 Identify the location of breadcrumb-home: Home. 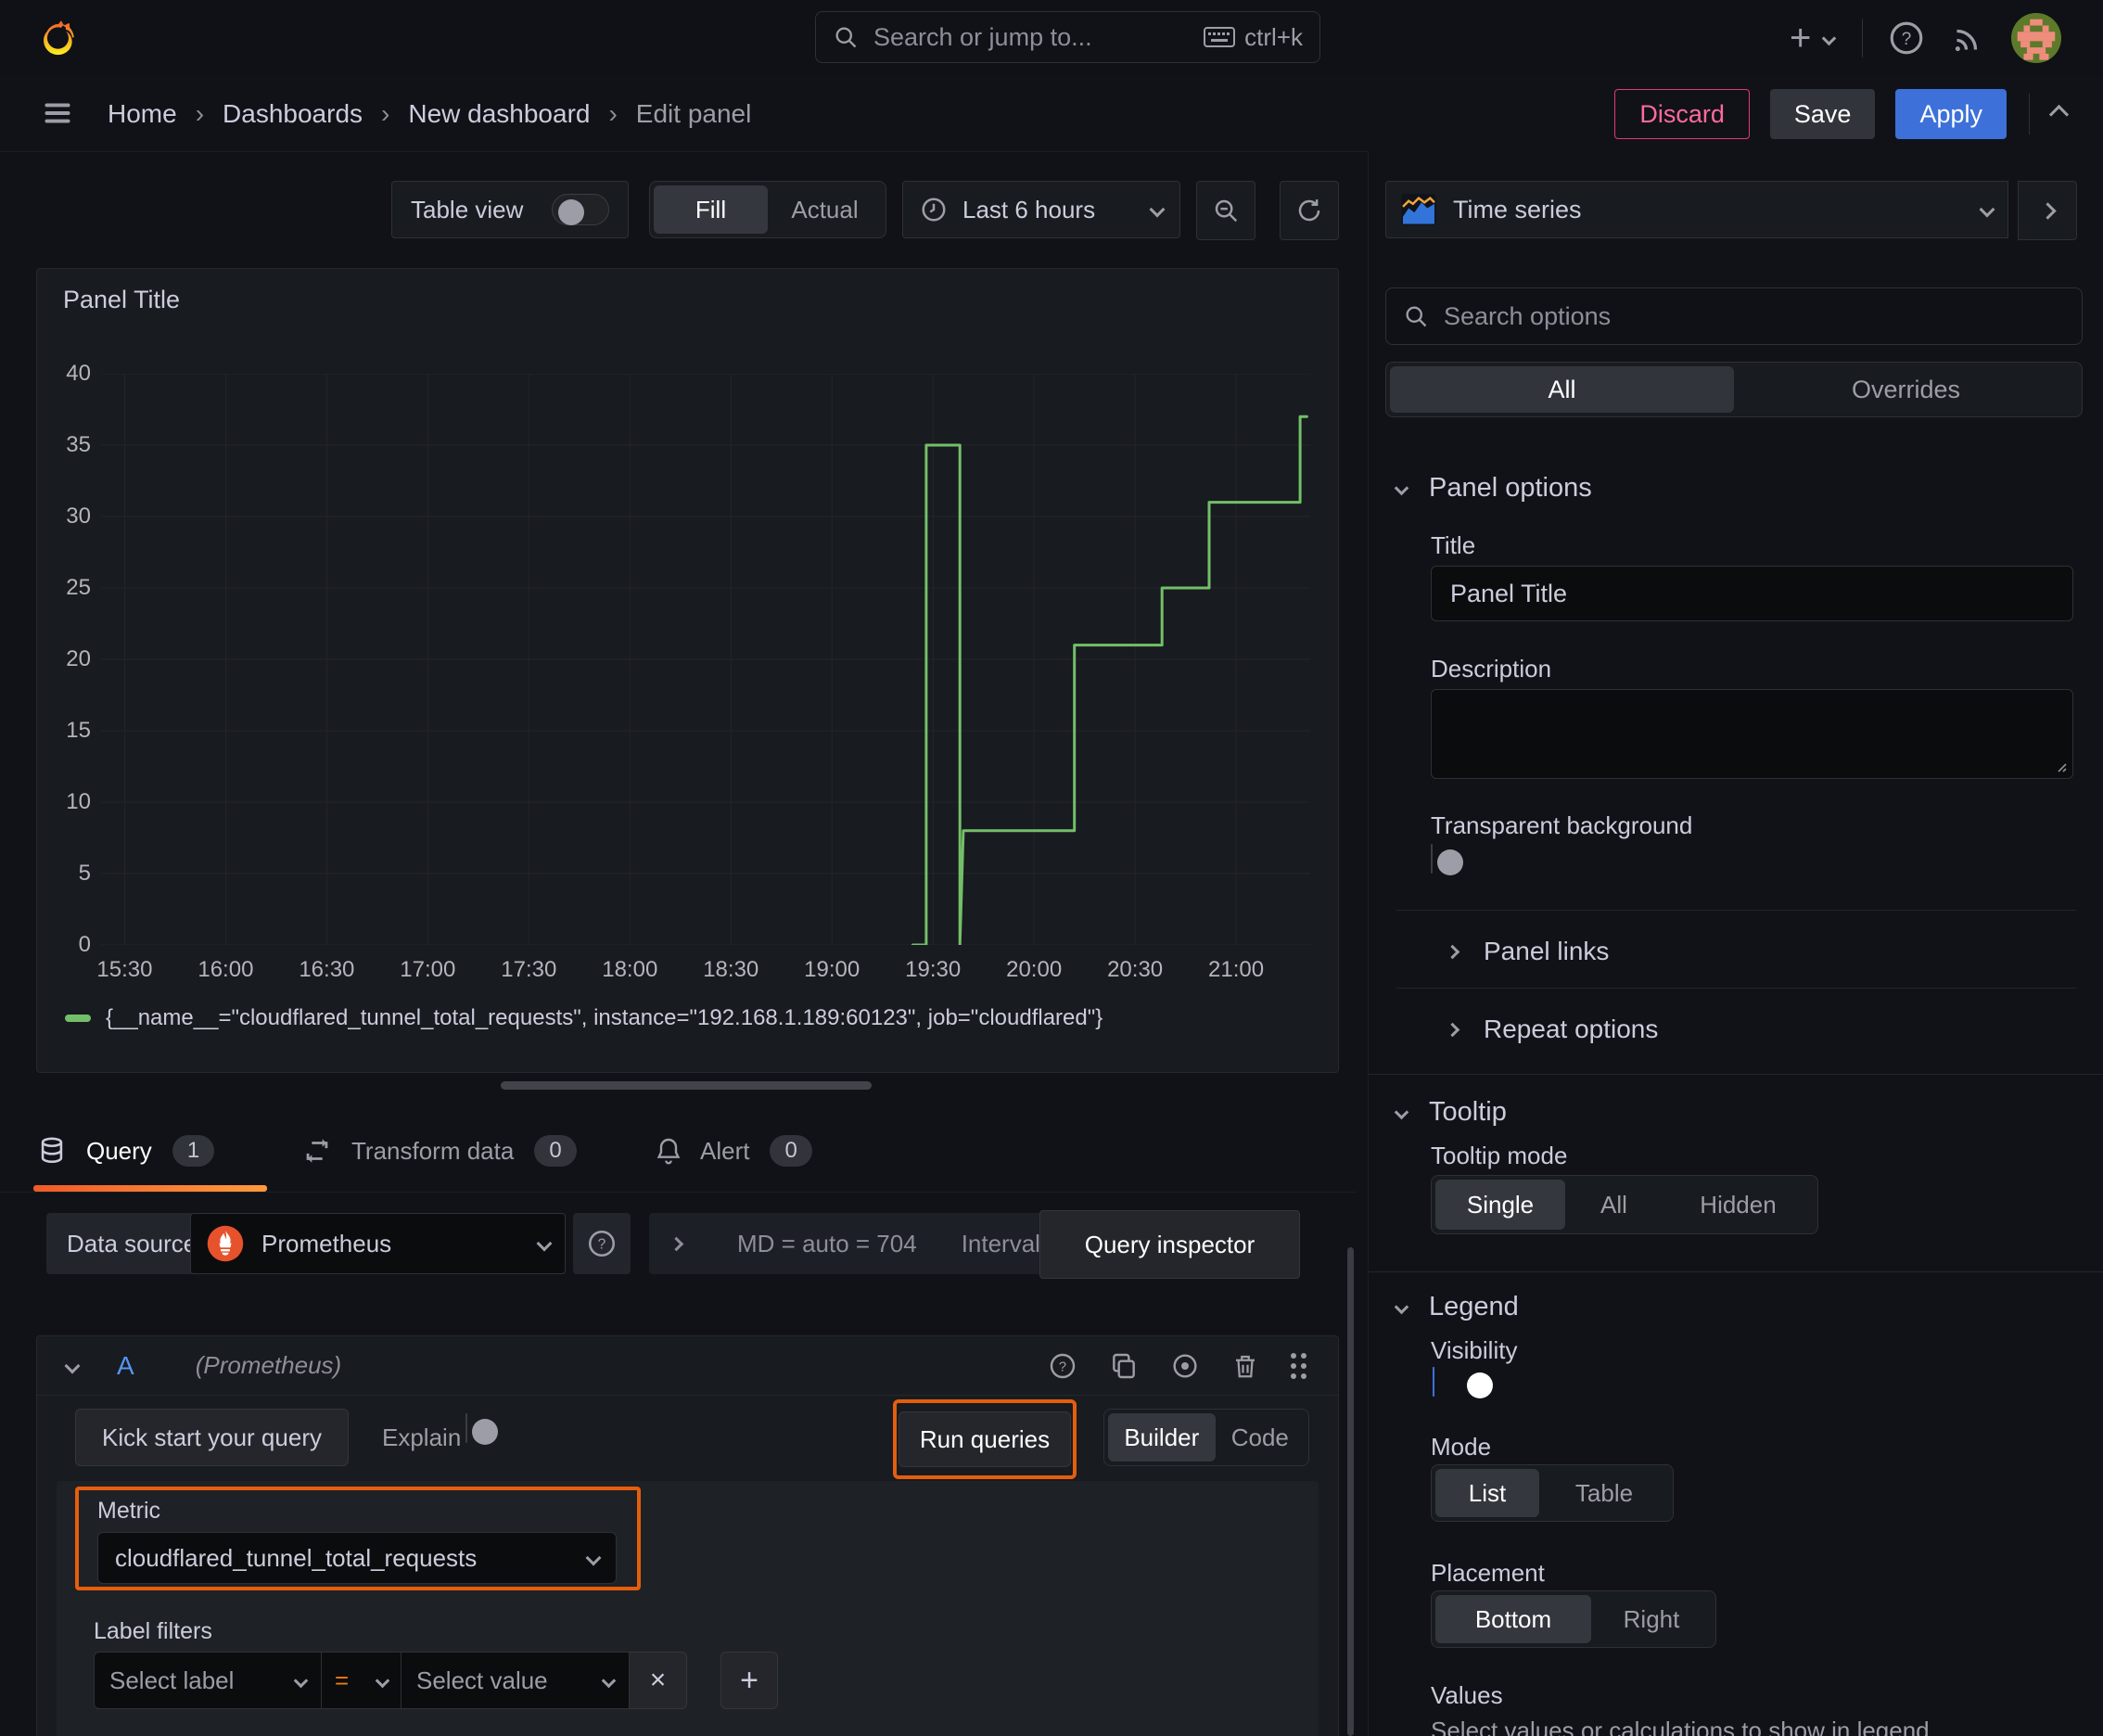
(142, 114).